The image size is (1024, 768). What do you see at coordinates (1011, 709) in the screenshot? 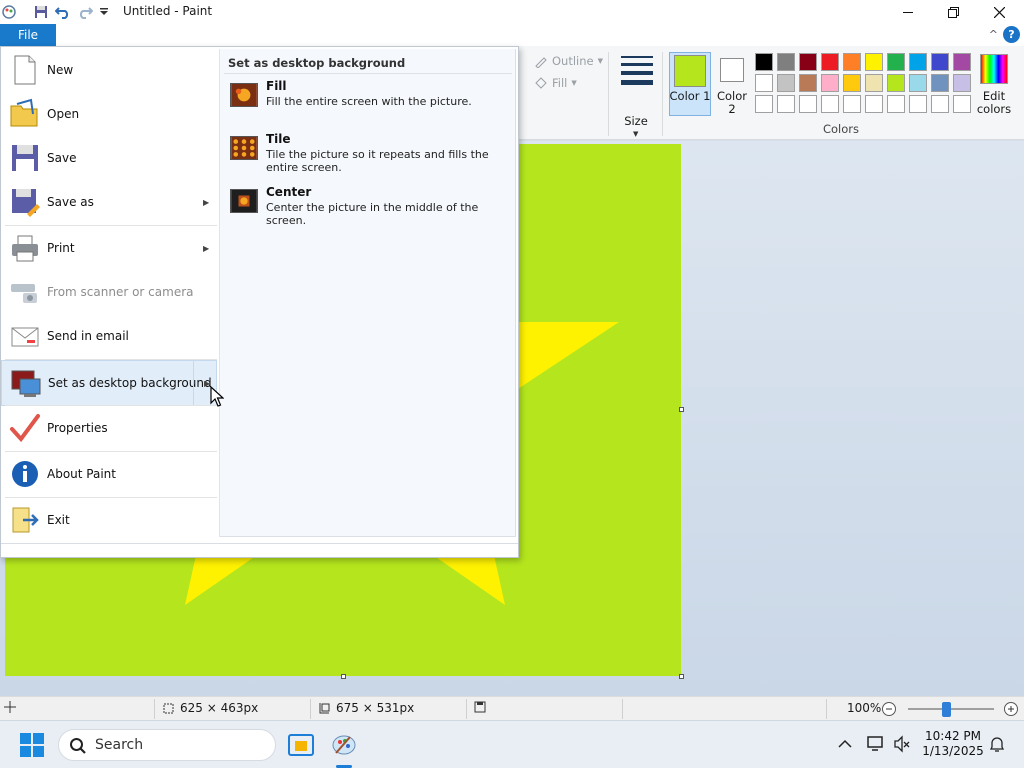
I see `zoom-in-button` at bounding box center [1011, 709].